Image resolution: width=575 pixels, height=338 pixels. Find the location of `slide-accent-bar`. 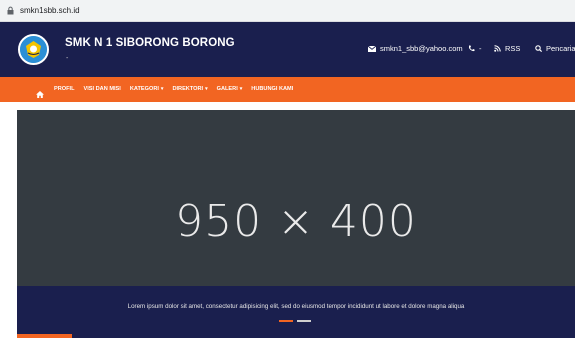

slide-accent-bar is located at coordinates (44, 336).